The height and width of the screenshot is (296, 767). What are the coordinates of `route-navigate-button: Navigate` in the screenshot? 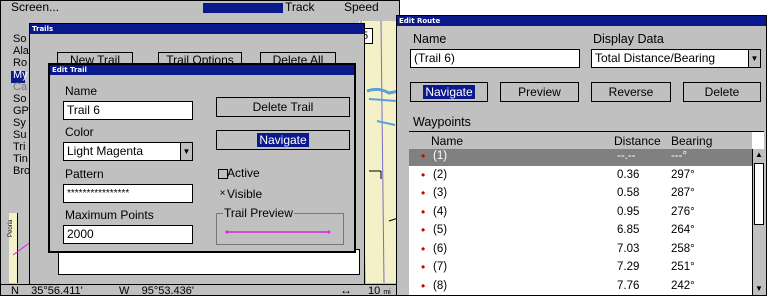 It's located at (449, 92).